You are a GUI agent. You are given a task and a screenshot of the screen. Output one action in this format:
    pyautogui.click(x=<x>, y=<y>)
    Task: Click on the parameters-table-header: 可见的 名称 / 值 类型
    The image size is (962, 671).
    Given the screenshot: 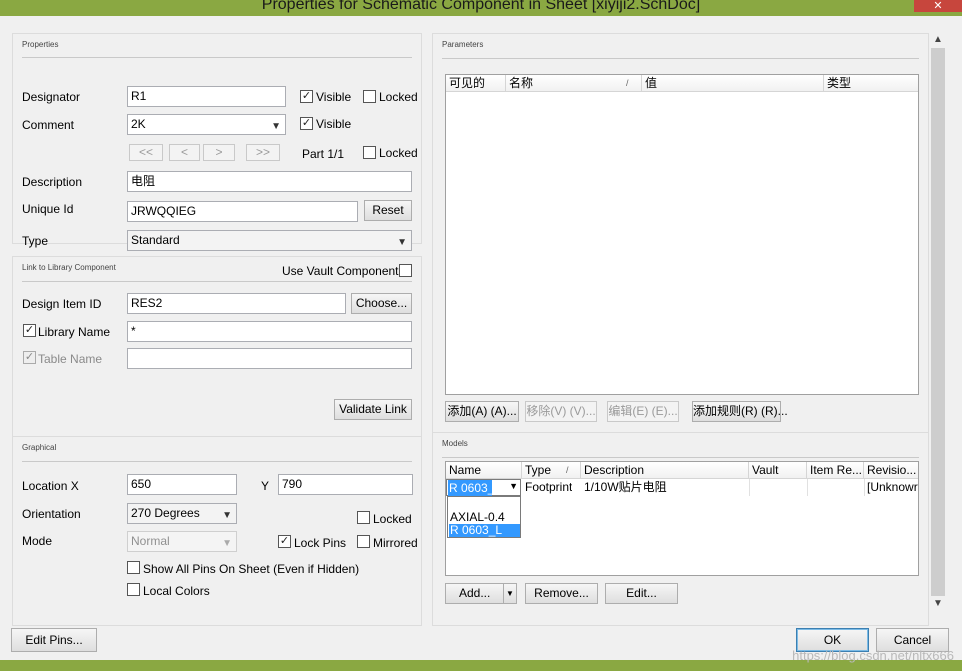 What is the action you would take?
    pyautogui.click(x=682, y=83)
    